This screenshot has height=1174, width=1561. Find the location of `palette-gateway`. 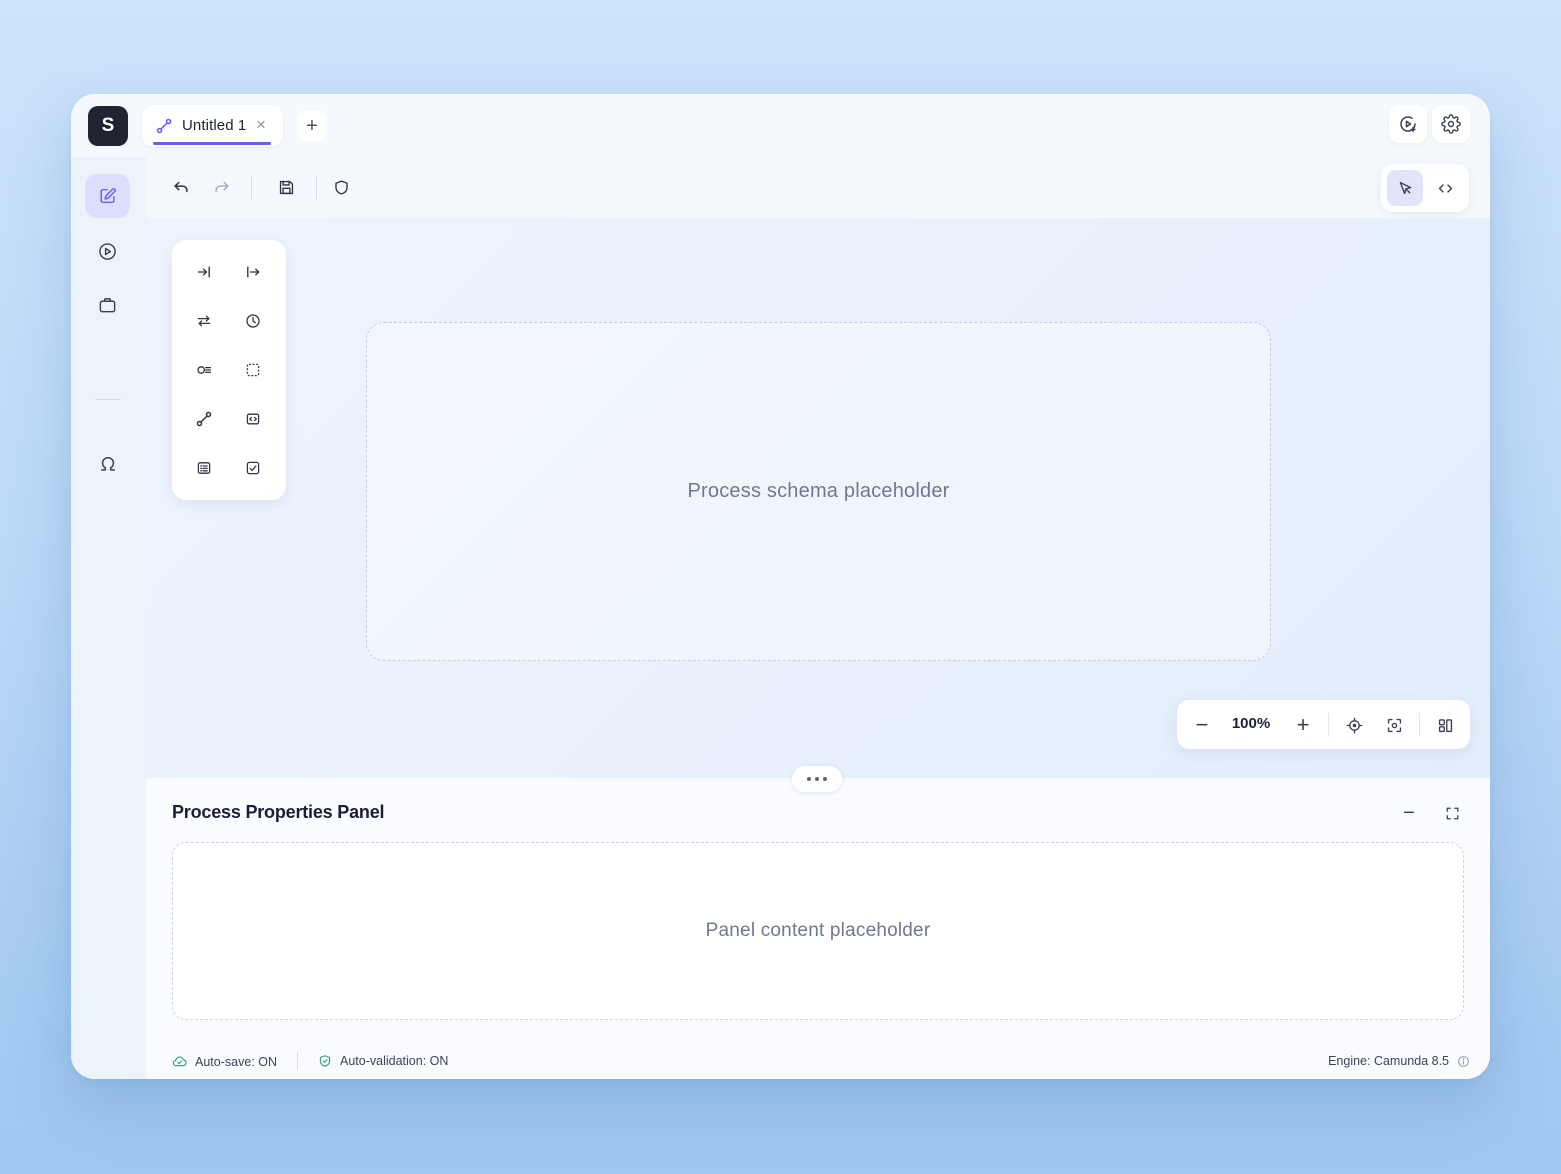

palette-gateway is located at coordinates (204, 370).